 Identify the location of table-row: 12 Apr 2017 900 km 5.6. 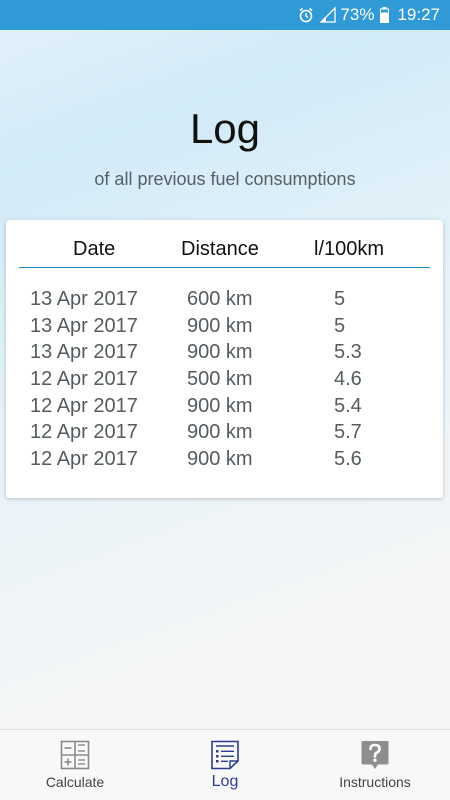
(224, 459).